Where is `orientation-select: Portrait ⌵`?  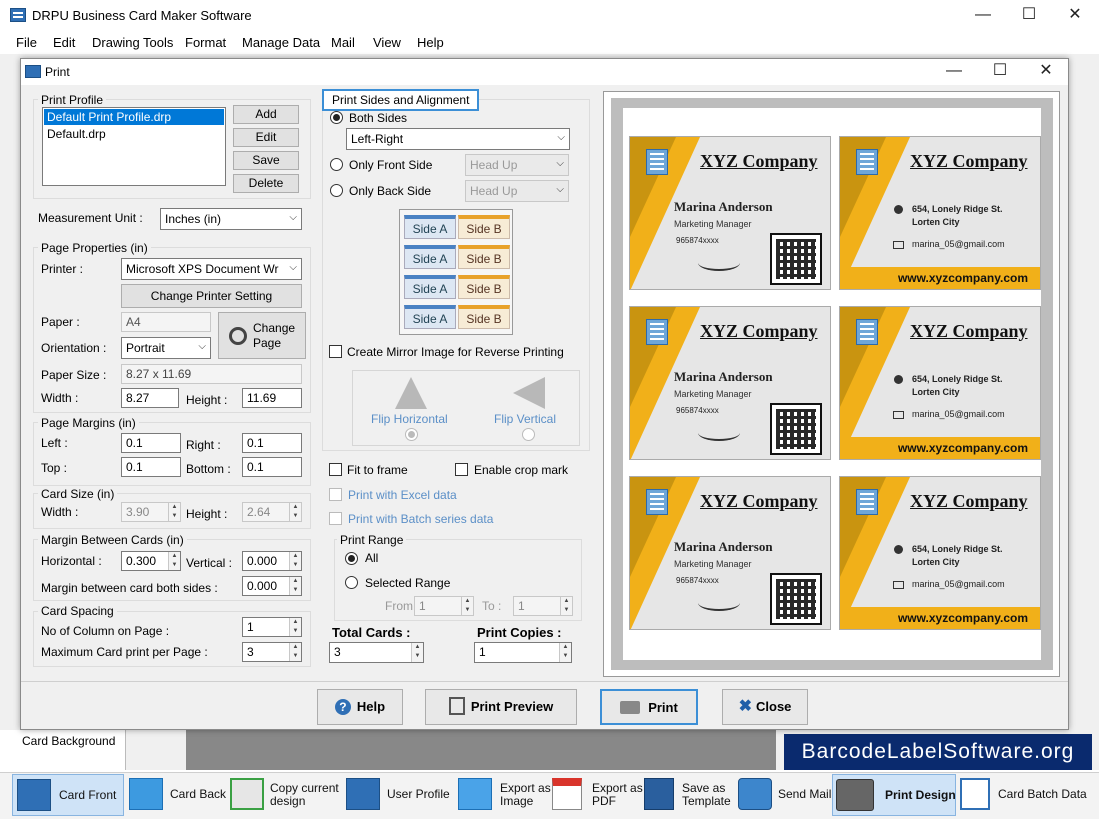
orientation-select: Portrait ⌵ is located at coordinates (166, 348).